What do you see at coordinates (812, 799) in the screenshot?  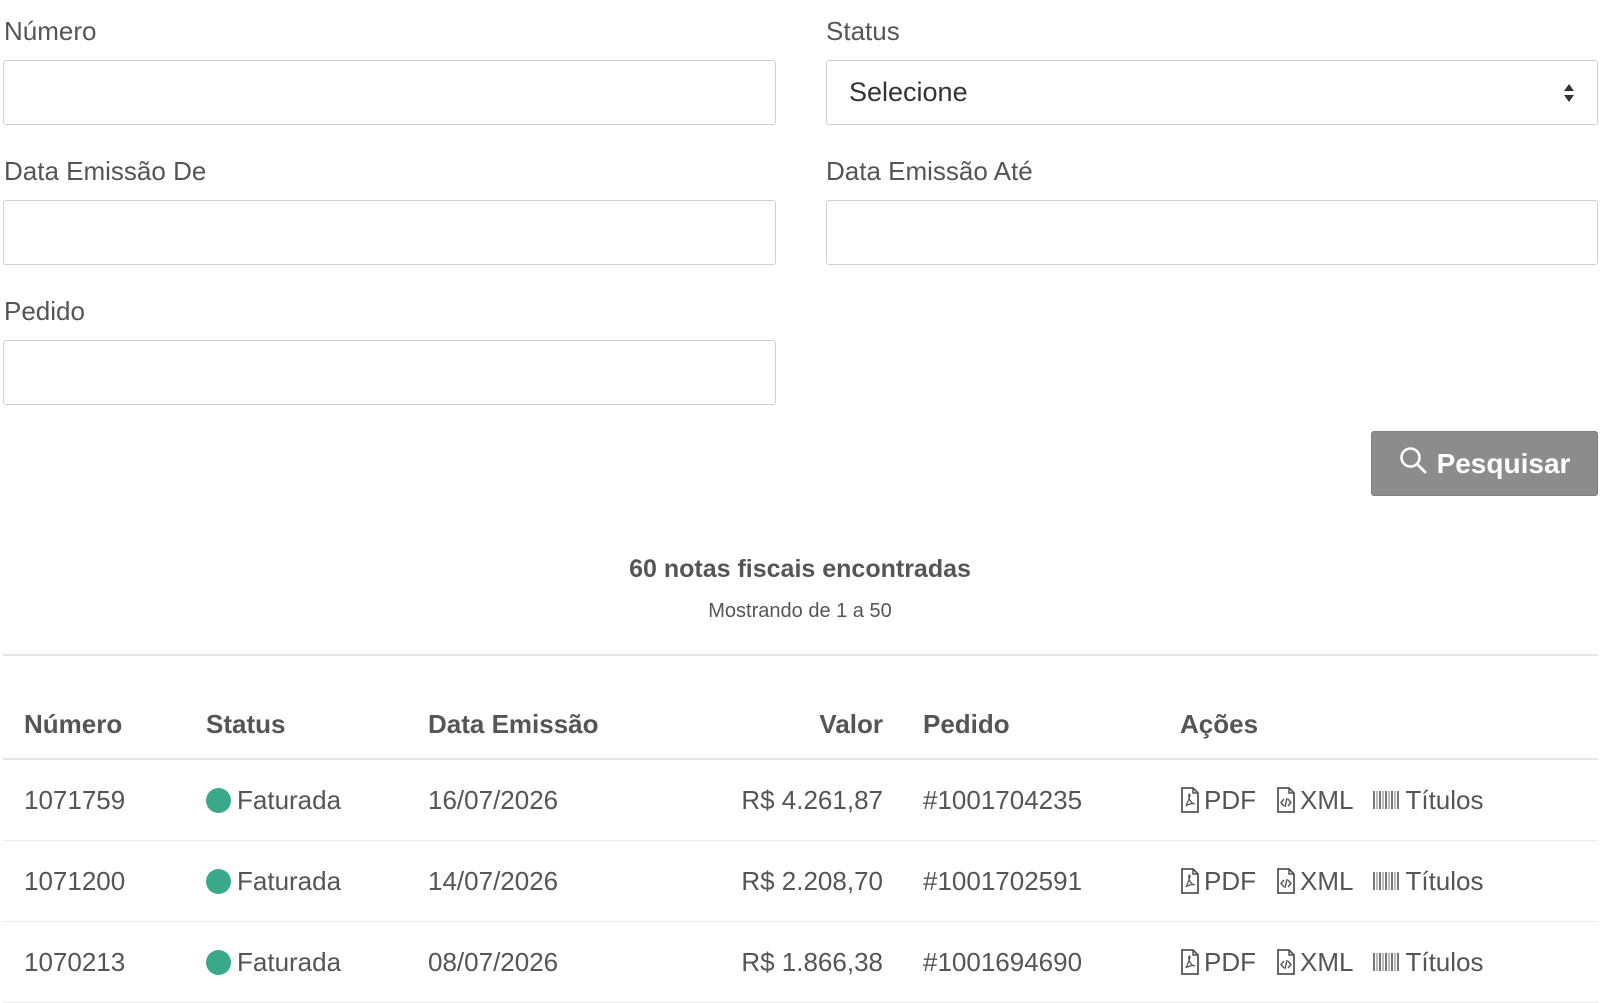 I see `row-valor: R$ 4.261,87` at bounding box center [812, 799].